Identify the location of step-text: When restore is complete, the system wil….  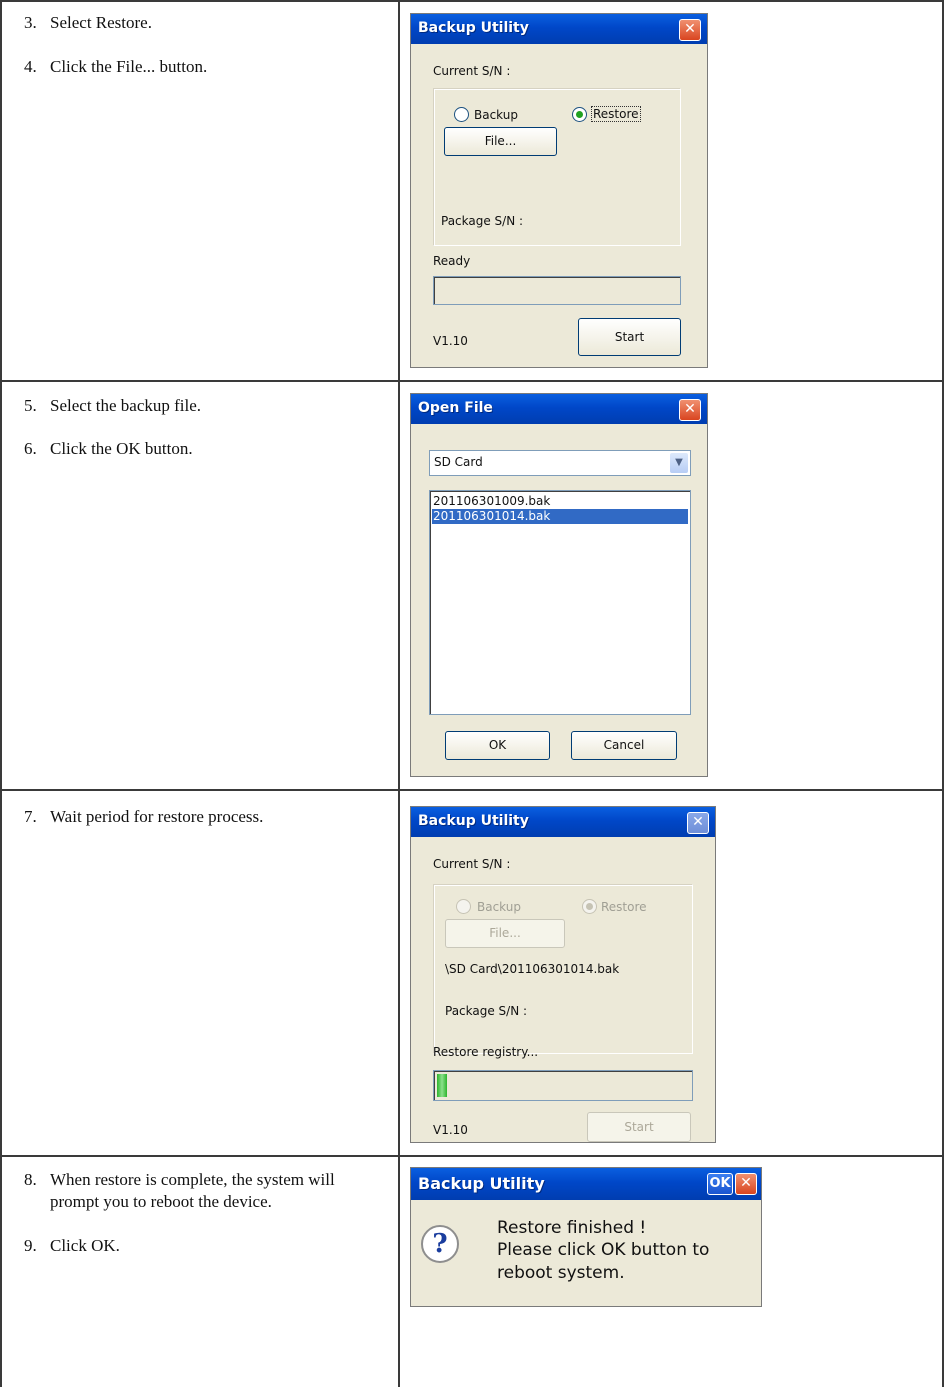
(192, 1190).